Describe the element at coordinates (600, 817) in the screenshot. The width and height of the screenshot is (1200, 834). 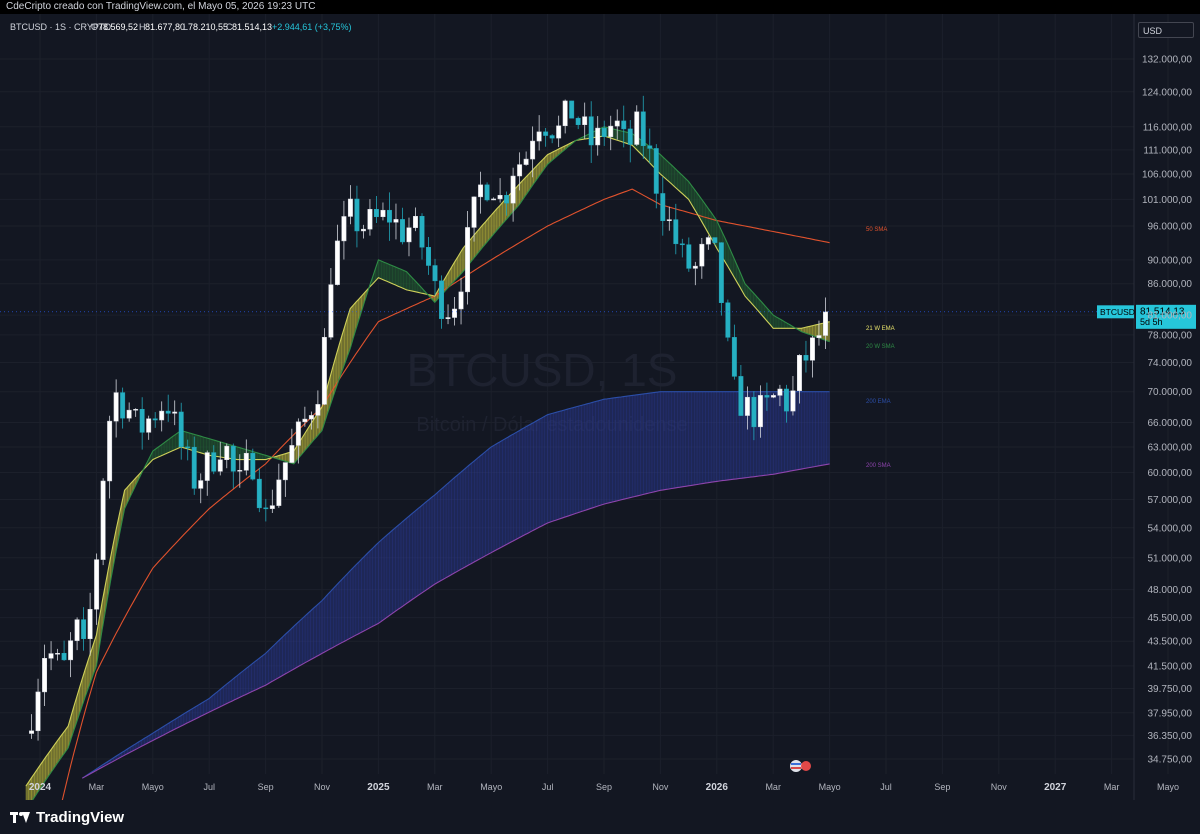
I see `footer: TradingView` at that location.